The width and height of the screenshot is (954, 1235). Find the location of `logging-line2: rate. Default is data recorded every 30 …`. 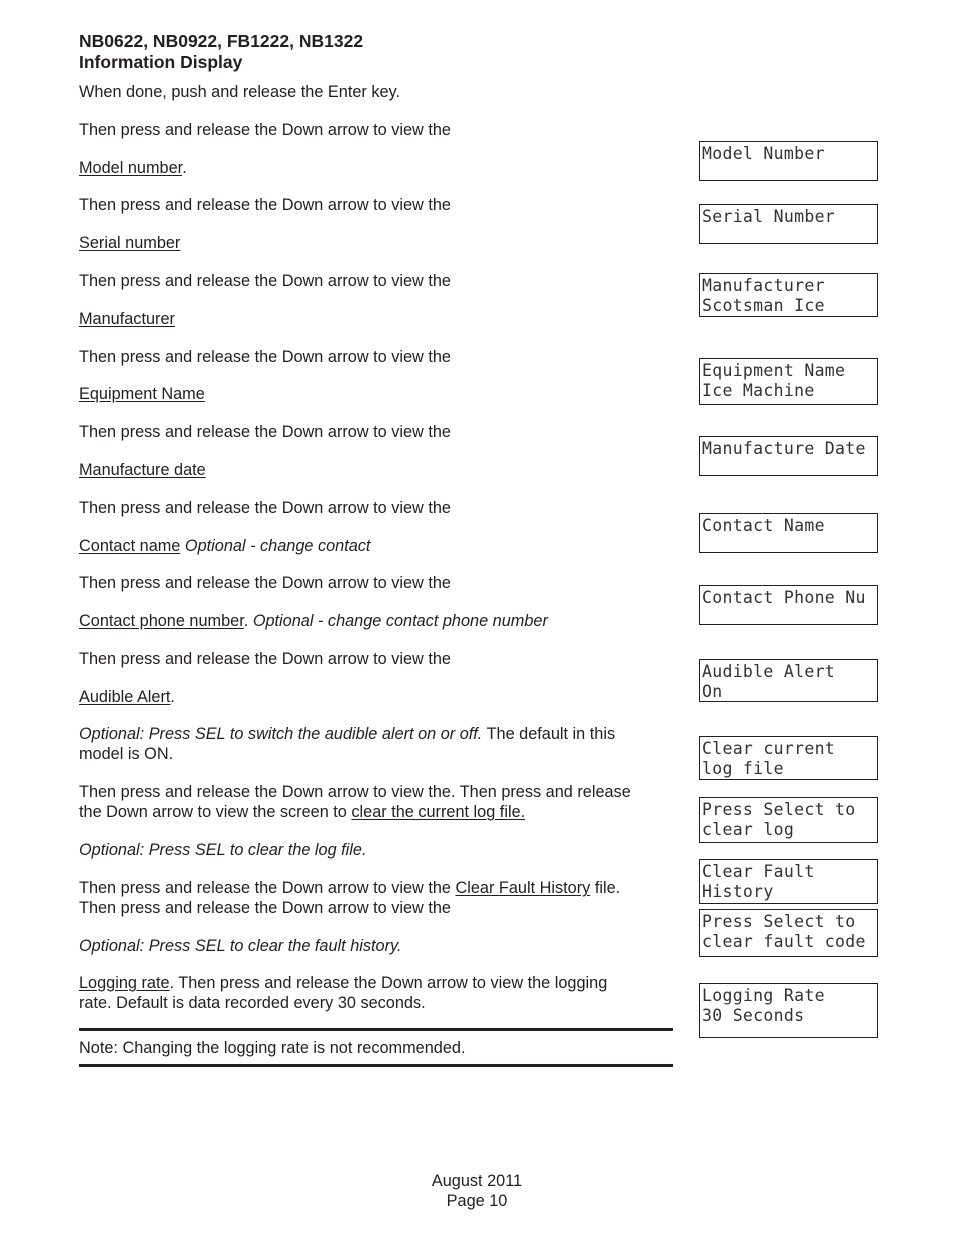

logging-line2: rate. Default is data recorded every 30 … is located at coordinates (252, 1003).